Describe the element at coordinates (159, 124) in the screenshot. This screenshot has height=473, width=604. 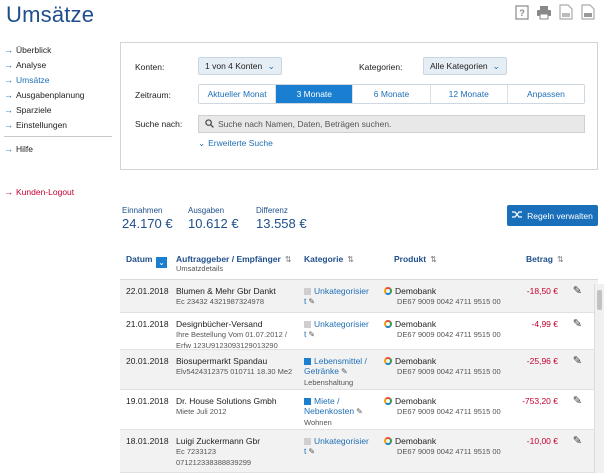
I see `suche-label: Suche nach:` at that location.